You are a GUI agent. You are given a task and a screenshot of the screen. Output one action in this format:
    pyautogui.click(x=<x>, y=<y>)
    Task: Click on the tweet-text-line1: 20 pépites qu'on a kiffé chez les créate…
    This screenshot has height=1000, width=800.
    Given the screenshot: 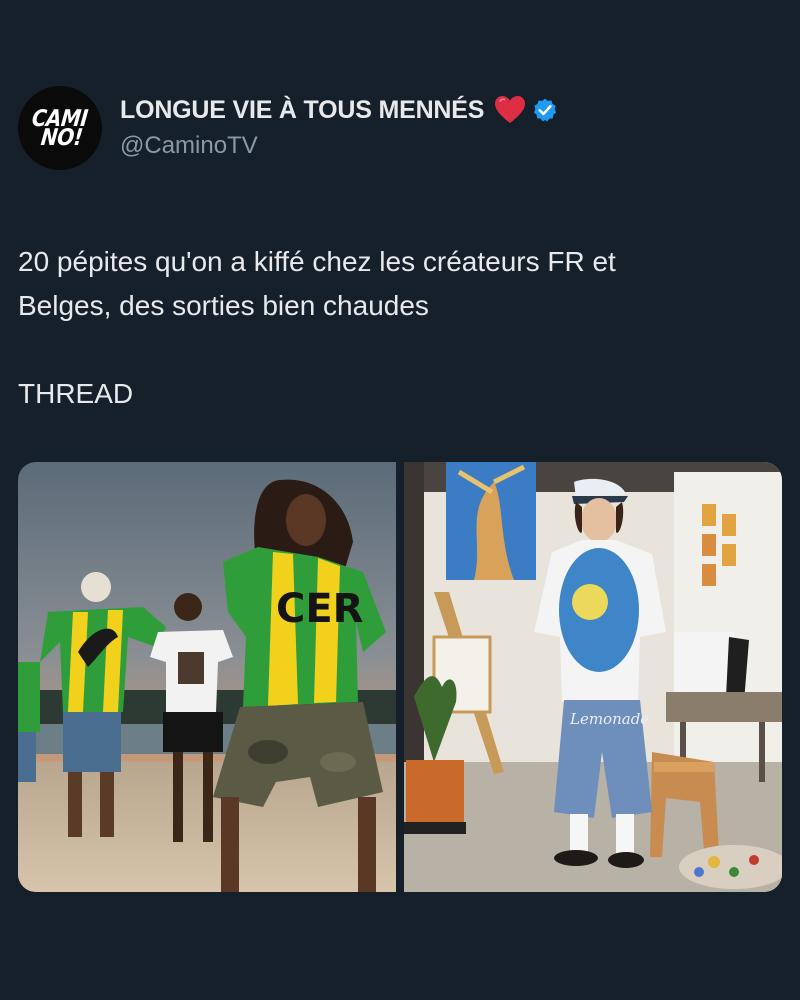 What is the action you would take?
    pyautogui.click(x=317, y=261)
    